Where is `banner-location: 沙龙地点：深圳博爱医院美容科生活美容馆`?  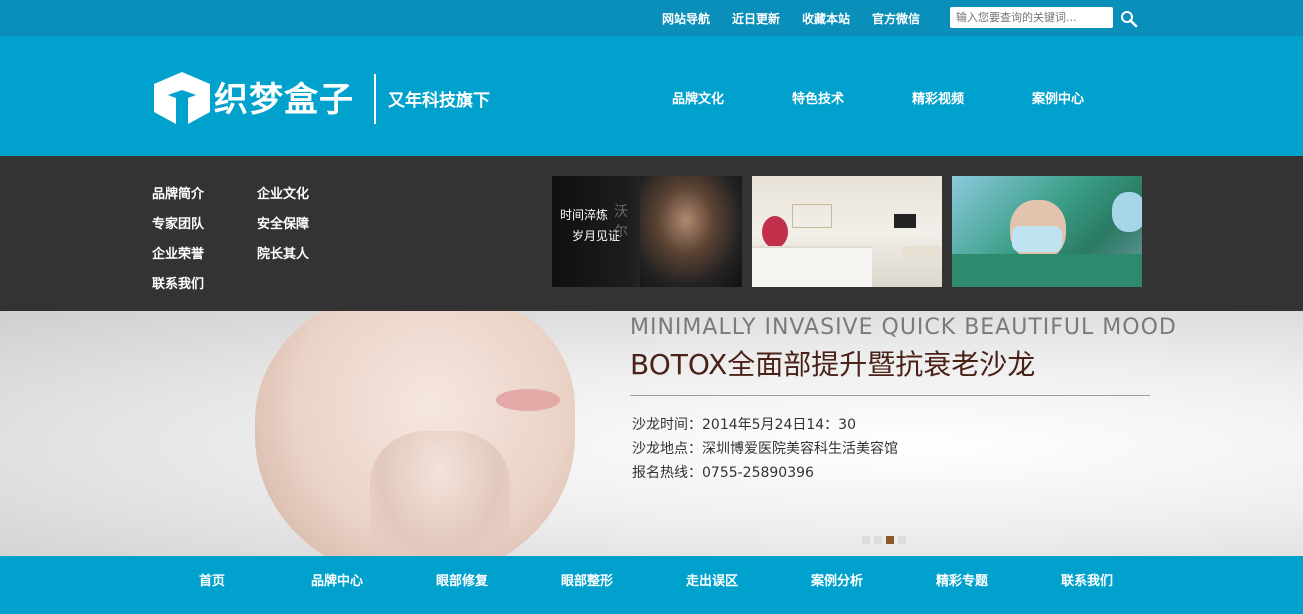
banner-location: 沙龙地点：深圳博爱医院美容科生活美容馆 is located at coordinates (765, 449).